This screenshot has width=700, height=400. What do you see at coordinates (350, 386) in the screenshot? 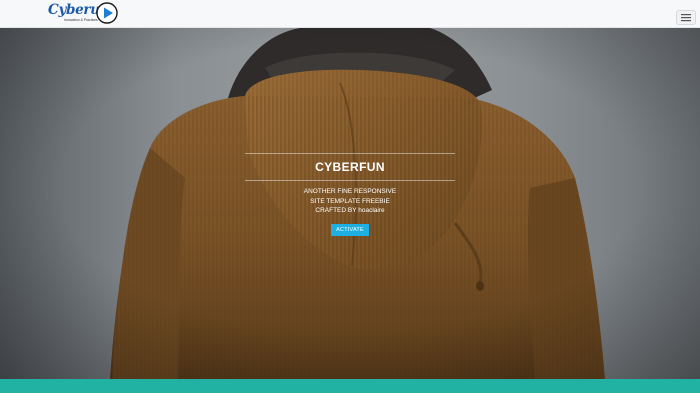
I see `teal-section-band` at bounding box center [350, 386].